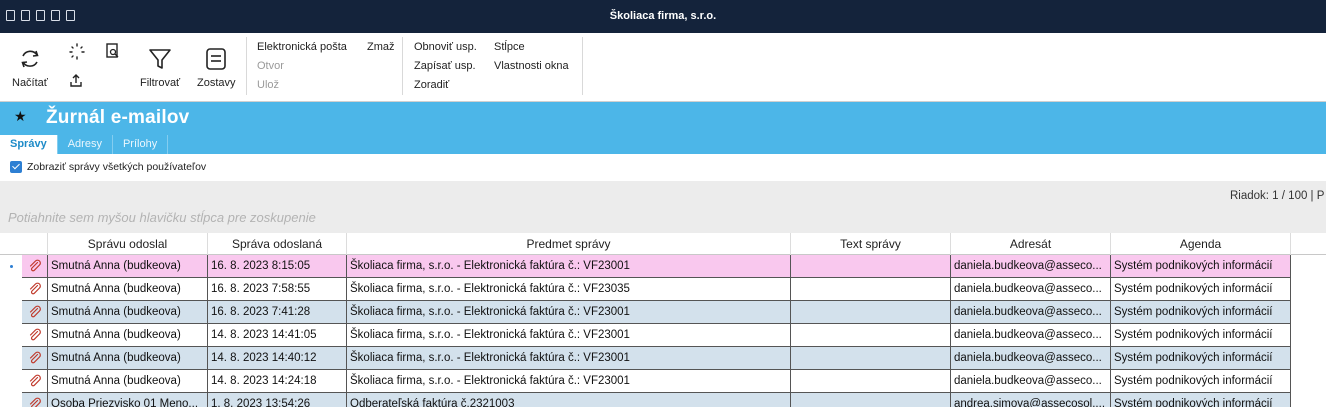  Describe the element at coordinates (445, 66) in the screenshot. I see `write-layout-button: Zapísať usp.` at that location.